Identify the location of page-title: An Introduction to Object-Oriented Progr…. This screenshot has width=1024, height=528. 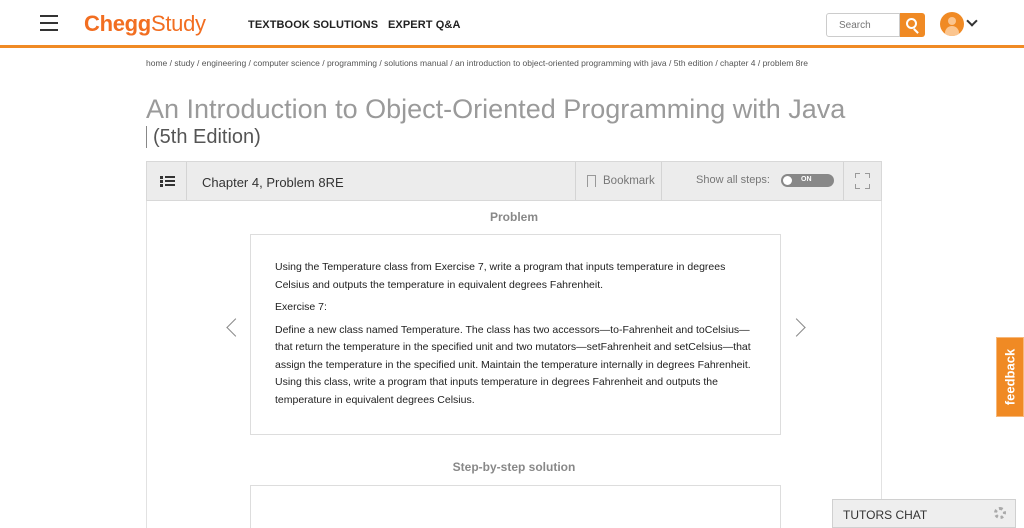
(496, 109).